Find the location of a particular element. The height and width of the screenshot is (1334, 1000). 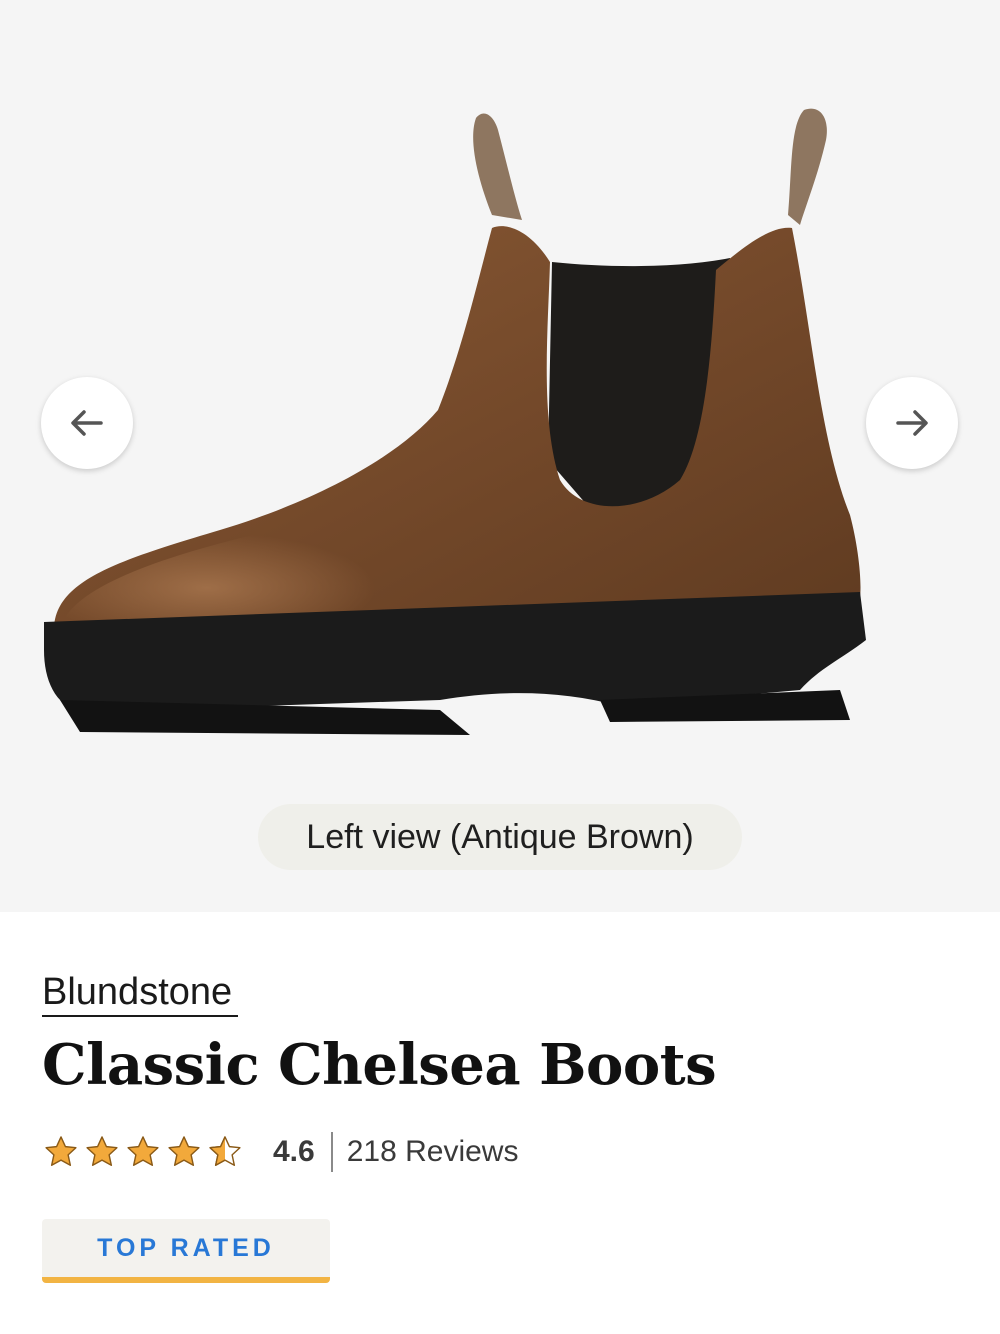

previous-image-button is located at coordinates (87, 423).